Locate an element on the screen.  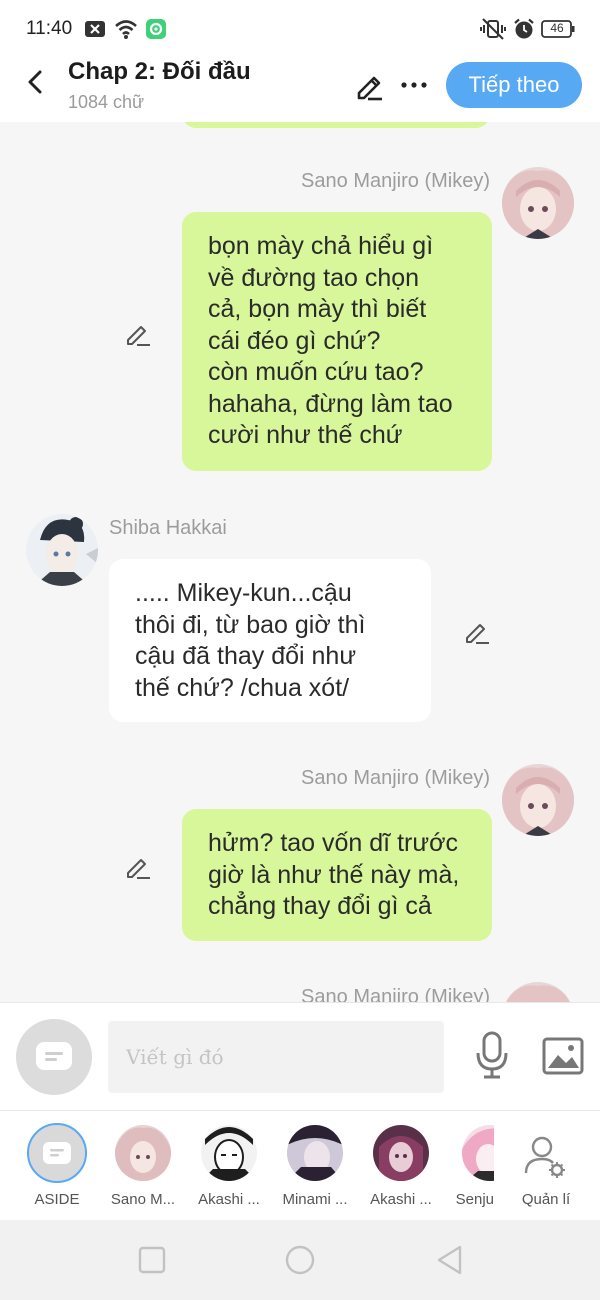
chat-bubble-icon is located at coordinates (57, 1153).